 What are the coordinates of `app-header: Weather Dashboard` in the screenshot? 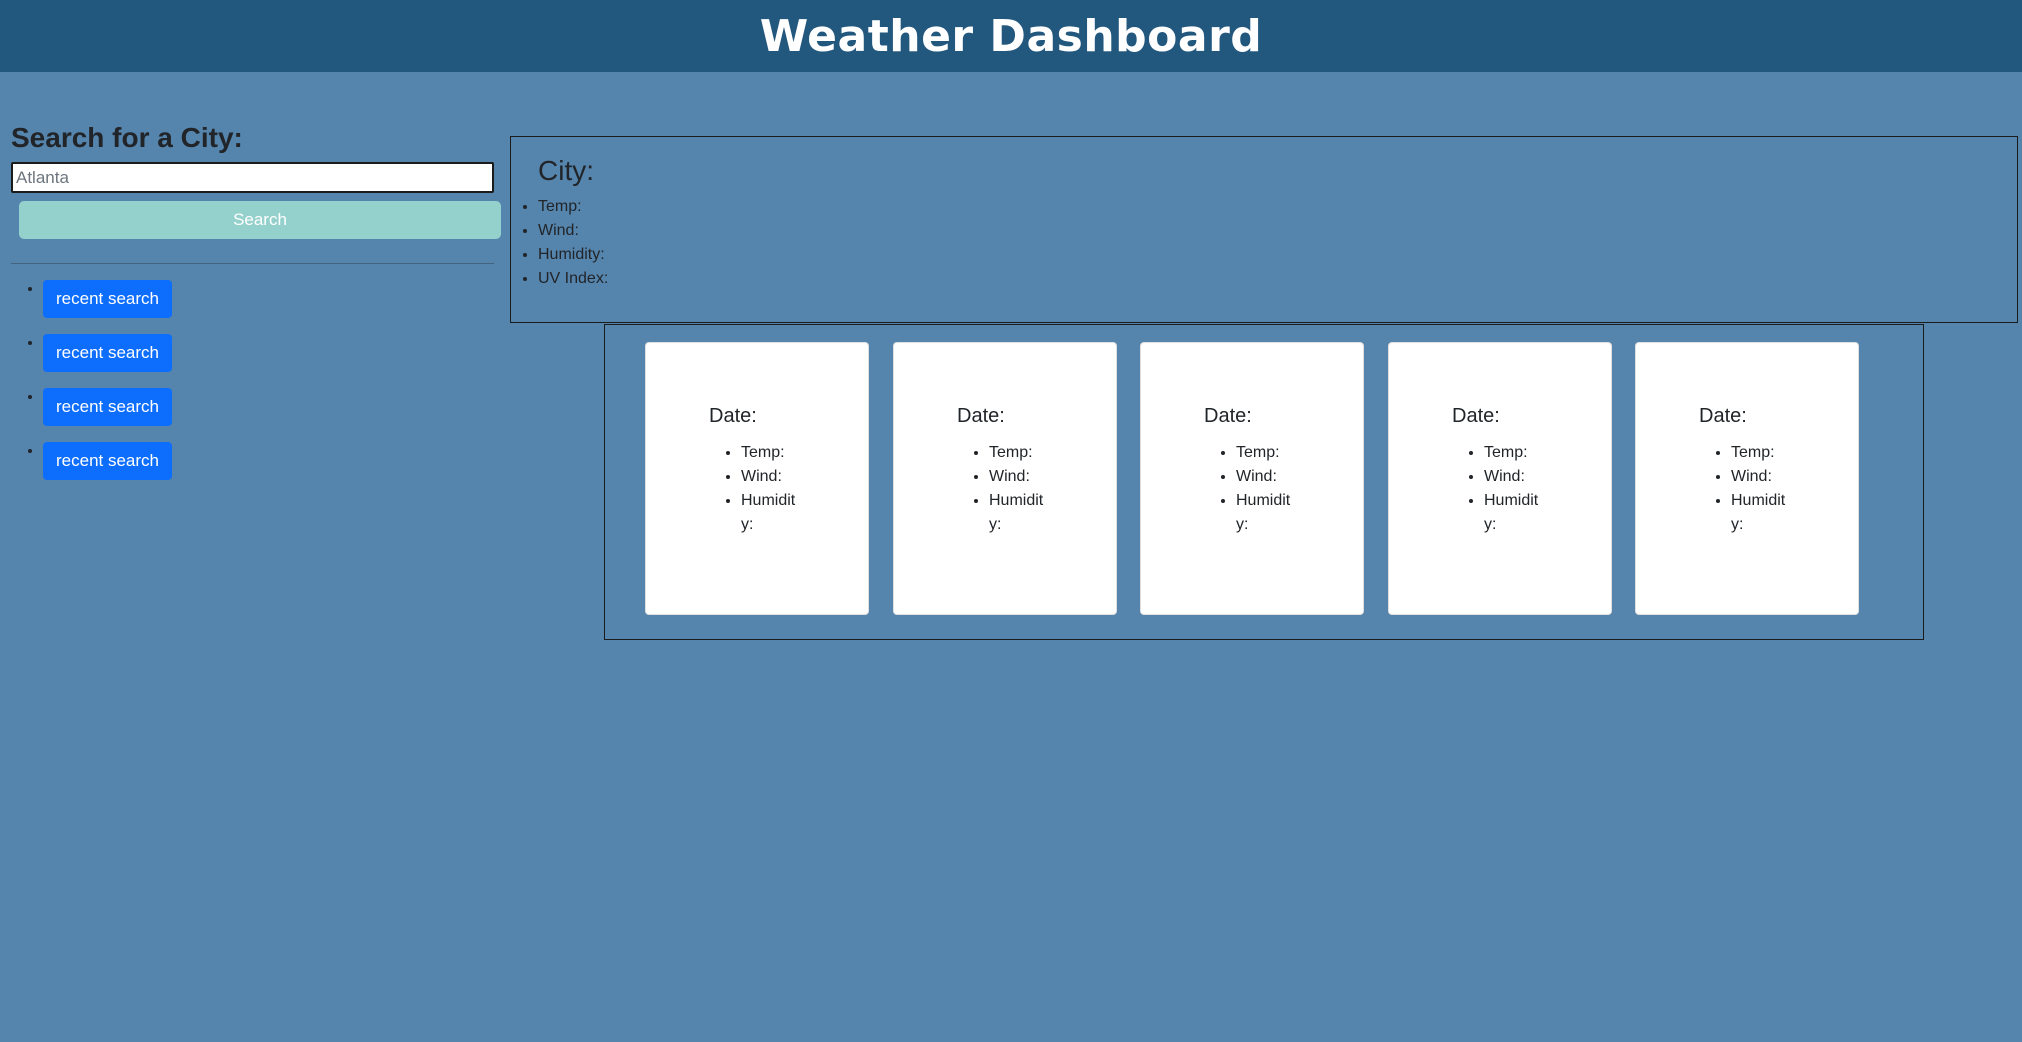 It's located at (1011, 36).